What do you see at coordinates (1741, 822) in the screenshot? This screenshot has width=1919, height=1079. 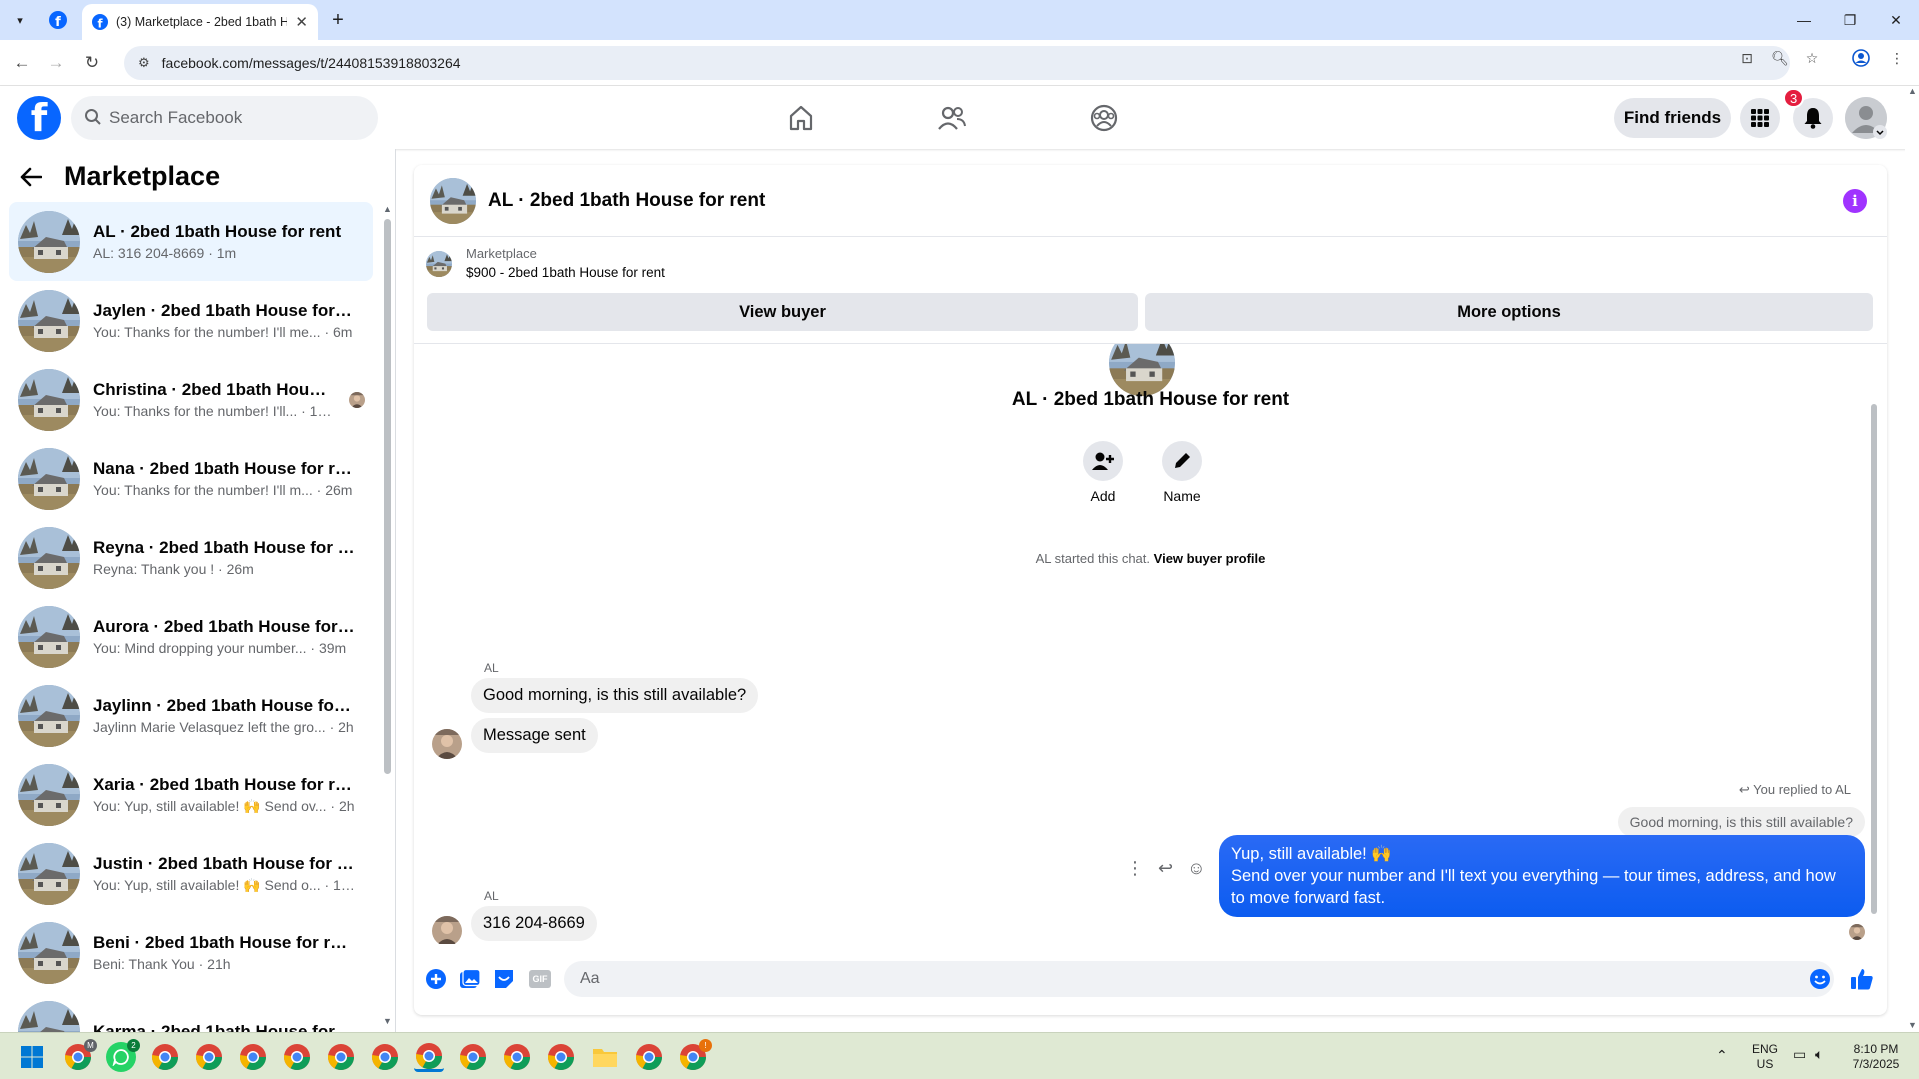 I see `quoted-message: Good morning, is this still available?` at bounding box center [1741, 822].